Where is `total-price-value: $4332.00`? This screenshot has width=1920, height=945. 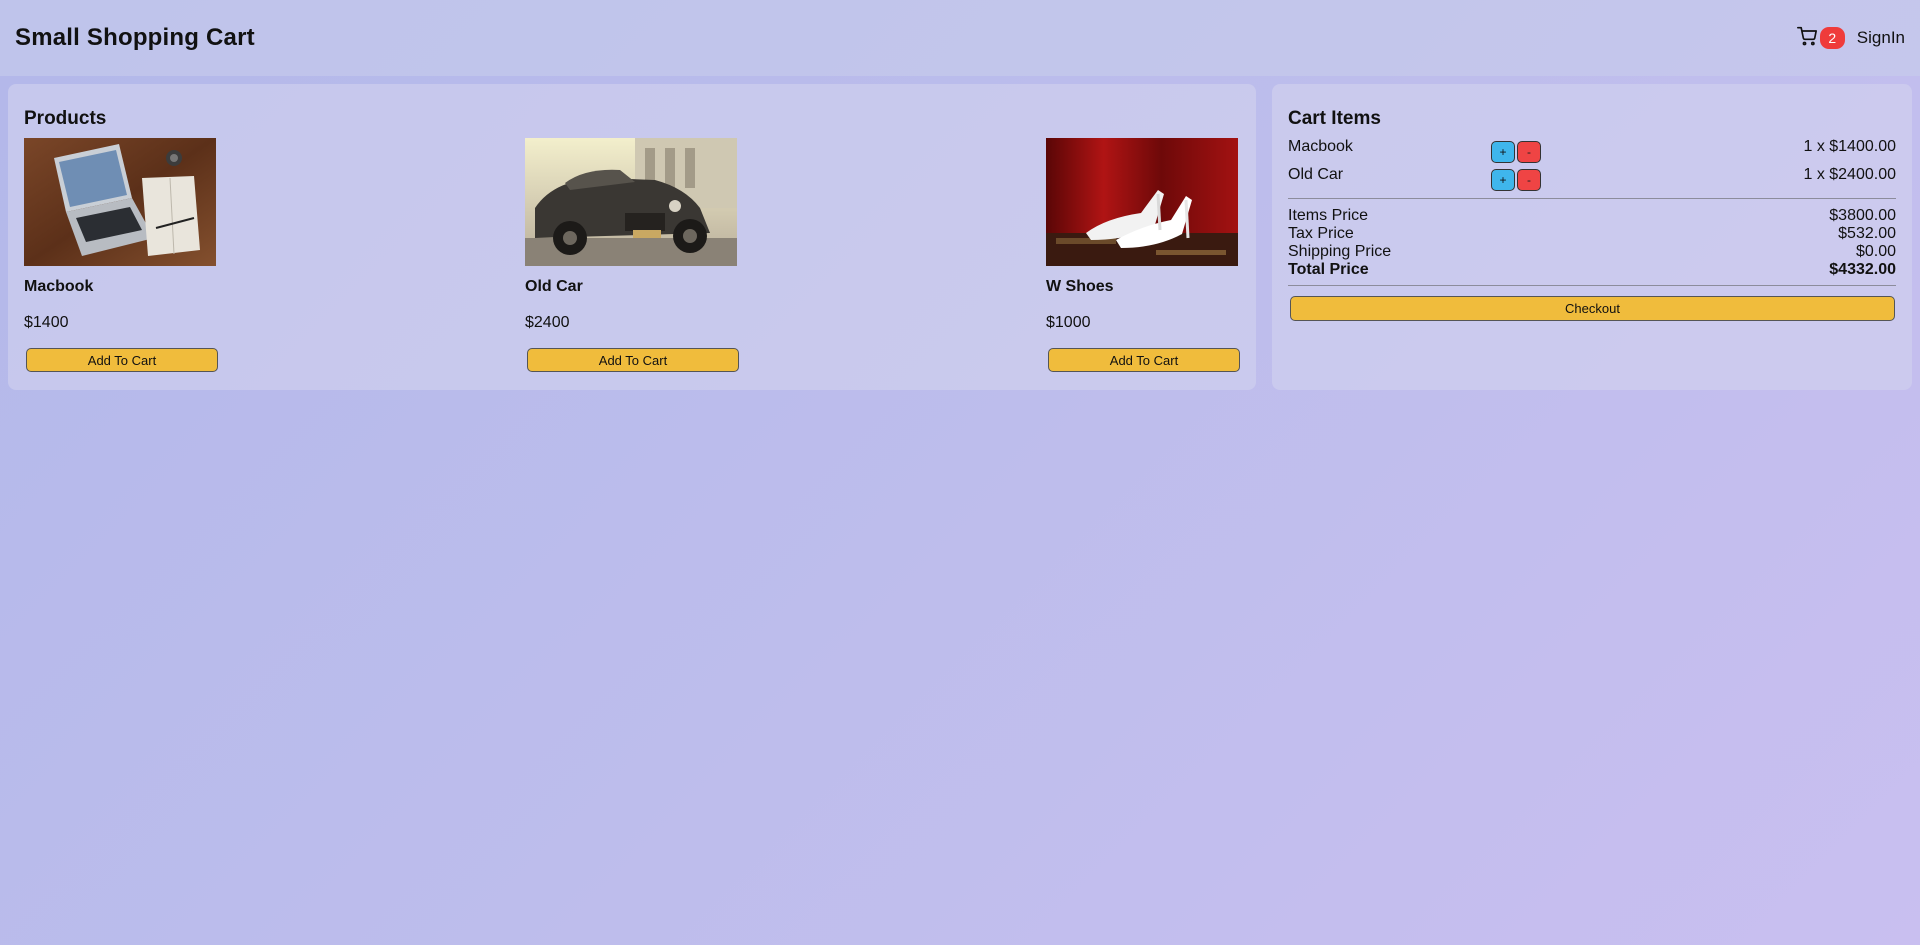
total-price-value: $4332.00 is located at coordinates (1862, 269).